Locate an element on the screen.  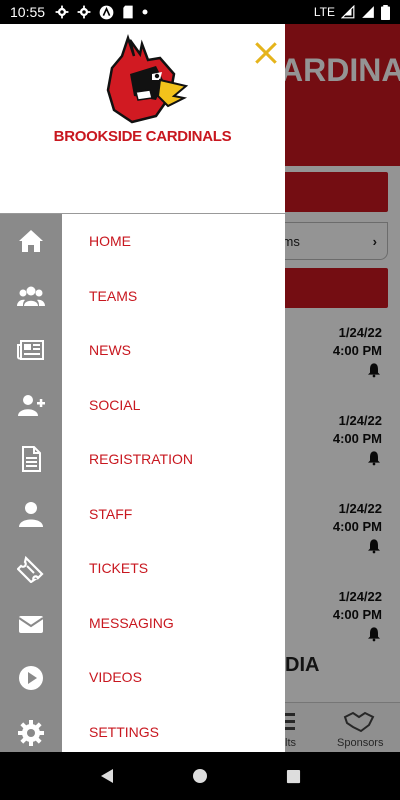
status-bar: 10:55 LTE is located at coordinates (200, 12).